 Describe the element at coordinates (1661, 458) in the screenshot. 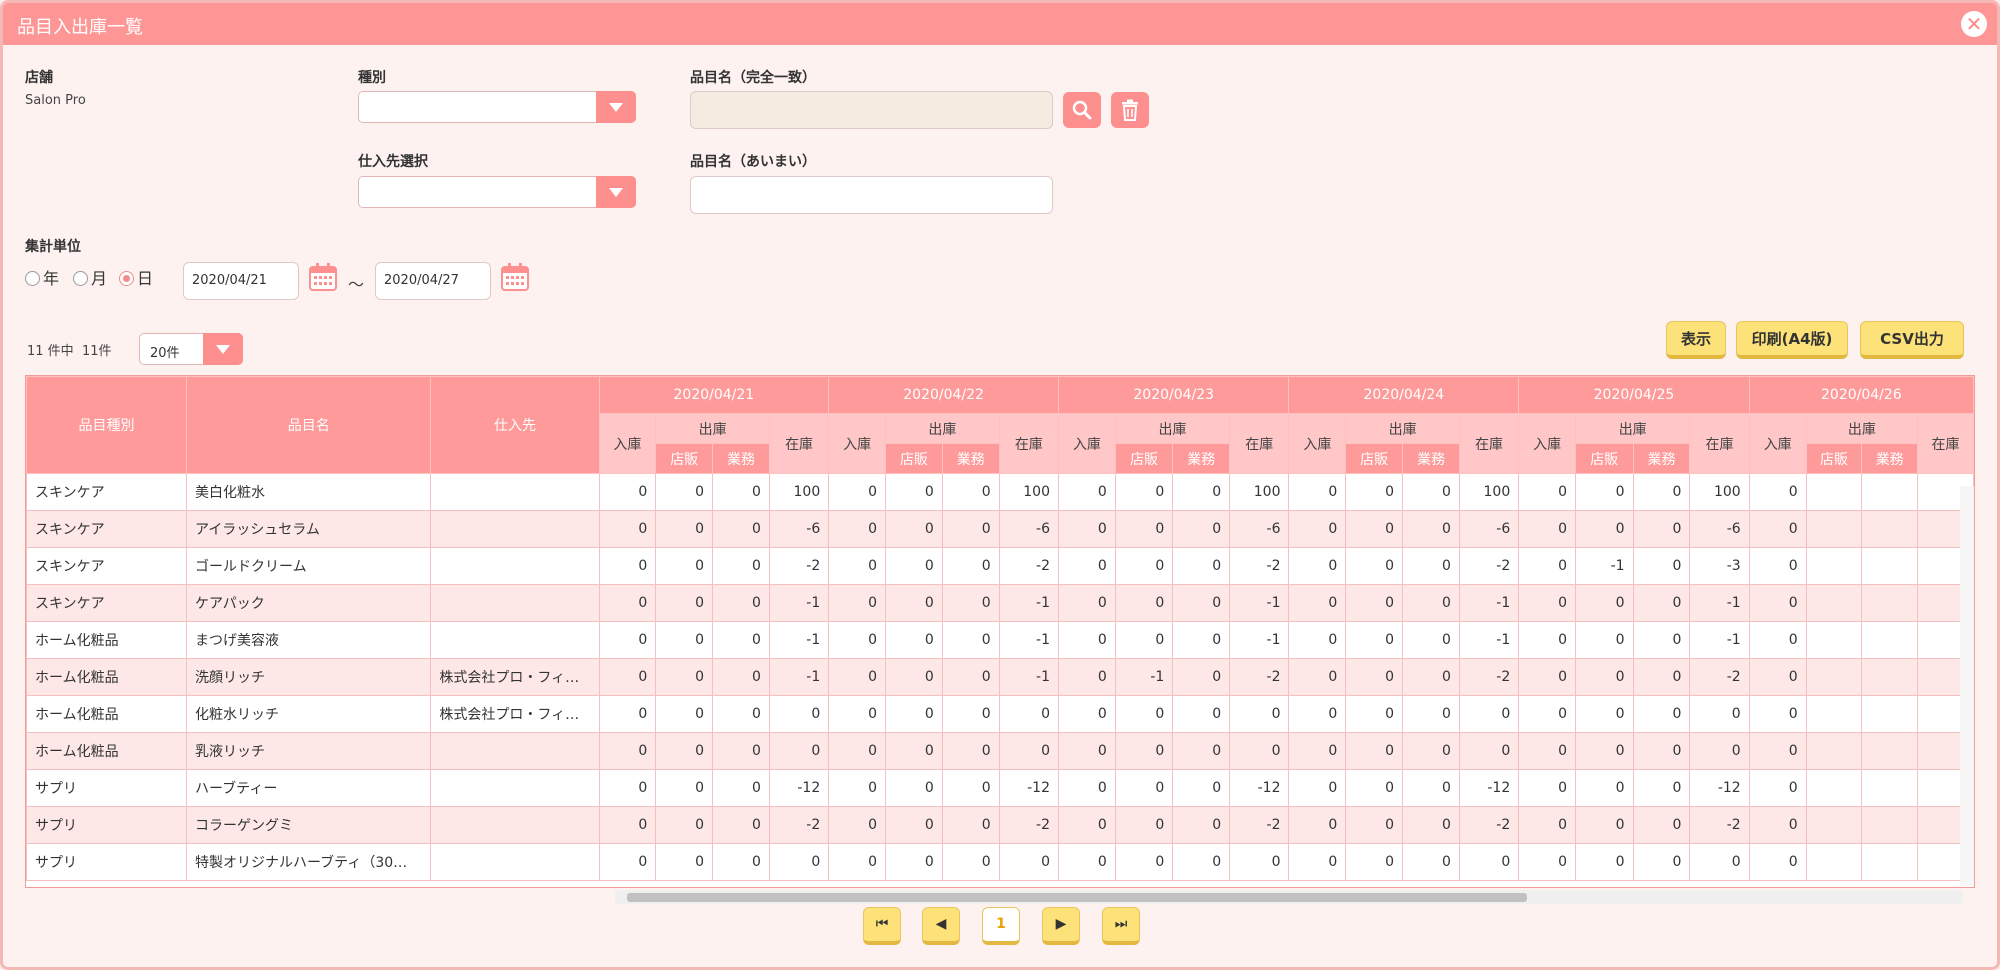

I see `header-business: 業務` at that location.